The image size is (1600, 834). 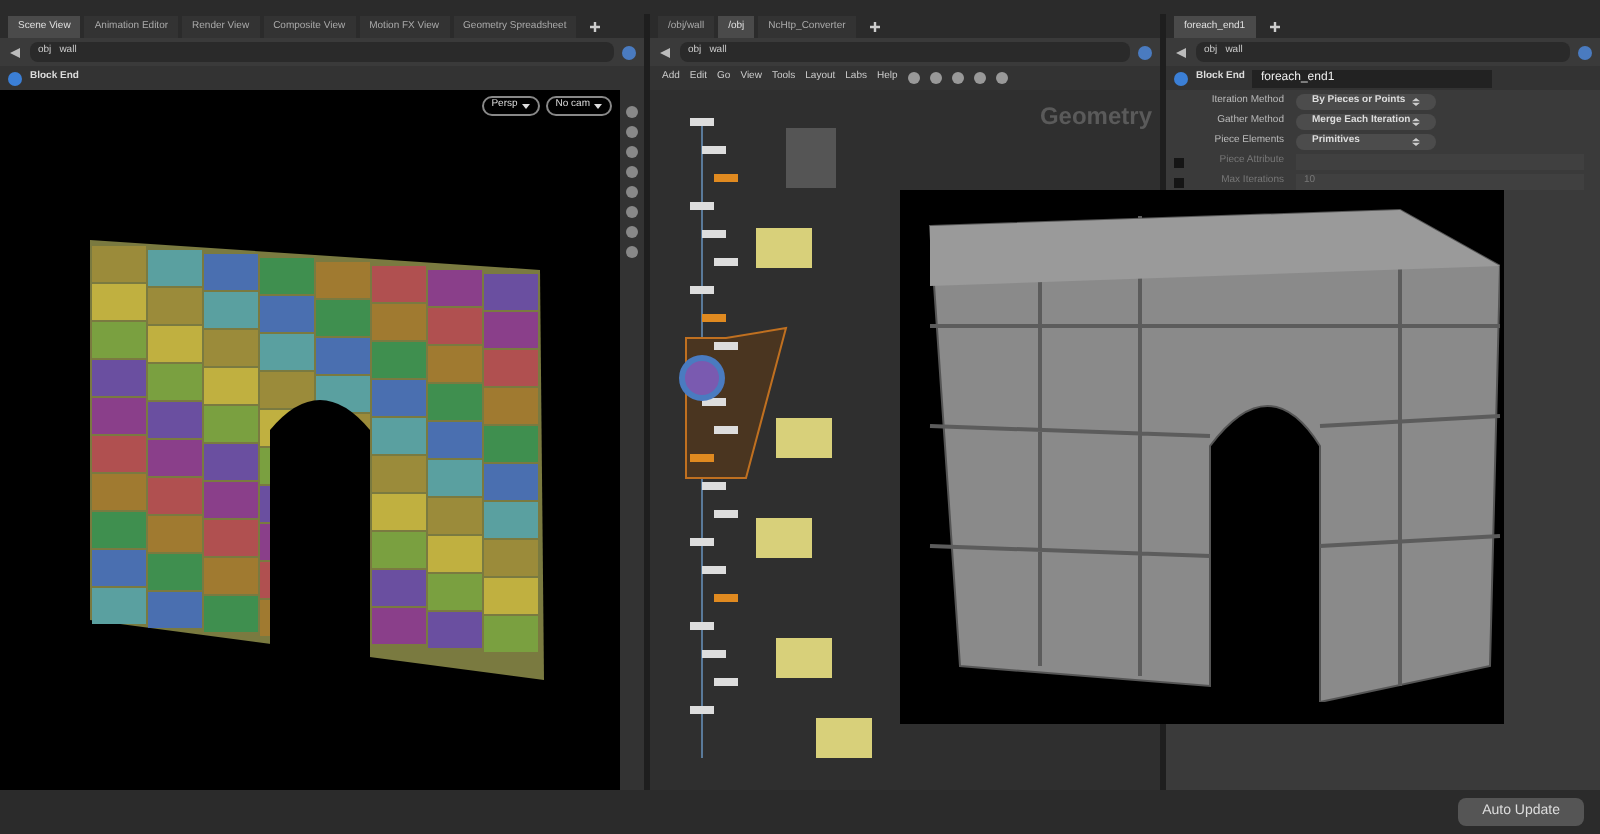 What do you see at coordinates (811, 158) in the screenshot?
I see `network-box` at bounding box center [811, 158].